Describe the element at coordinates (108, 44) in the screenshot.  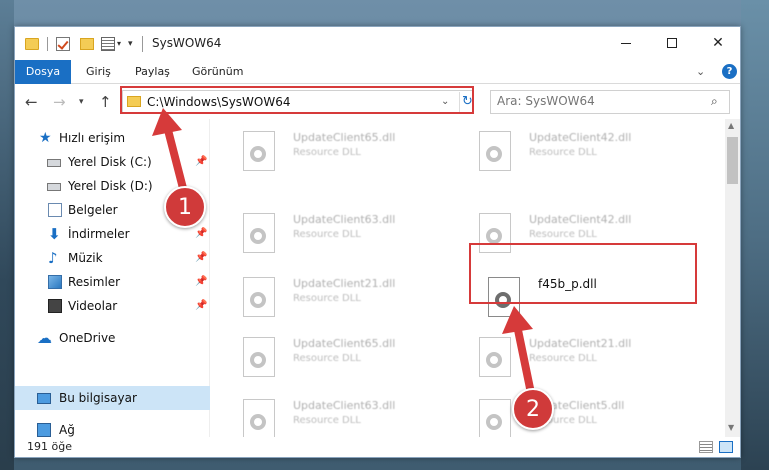
I see `rename-icon` at that location.